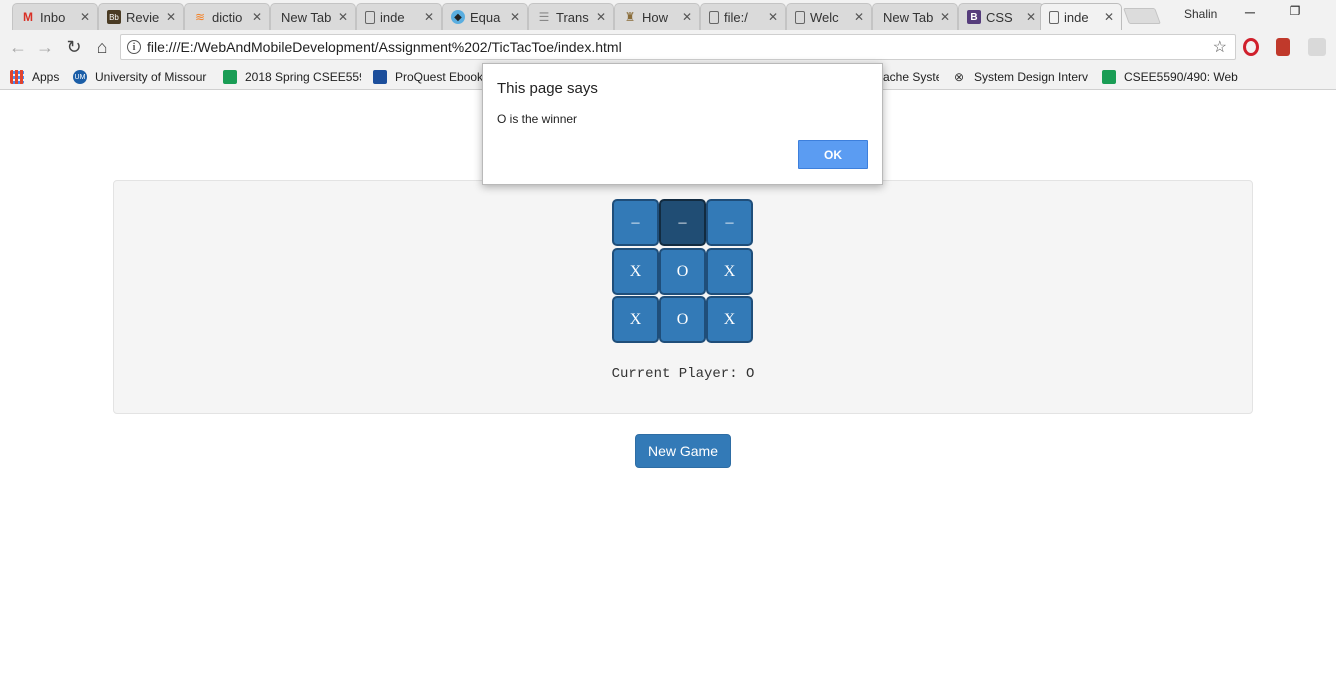  I want to click on browser-tab: file:/ ✕, so click(743, 16).